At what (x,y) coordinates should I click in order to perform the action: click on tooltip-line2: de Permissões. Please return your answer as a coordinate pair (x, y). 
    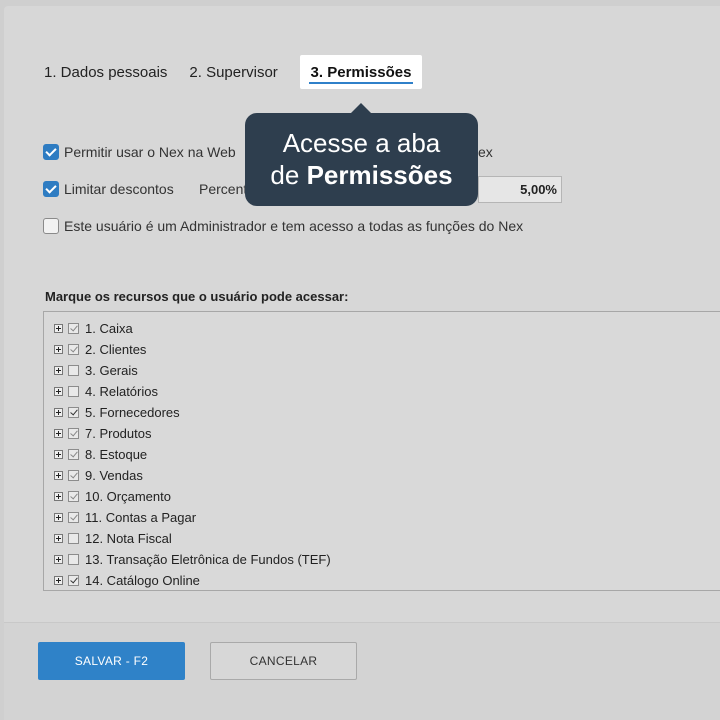
    Looking at the image, I should click on (361, 175).